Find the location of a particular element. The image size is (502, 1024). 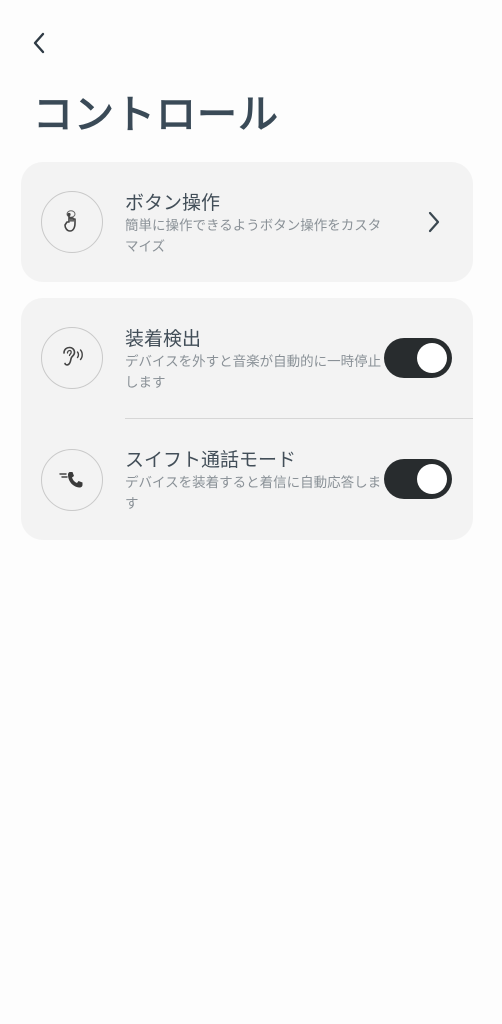

chevron-left-icon is located at coordinates (39, 43).